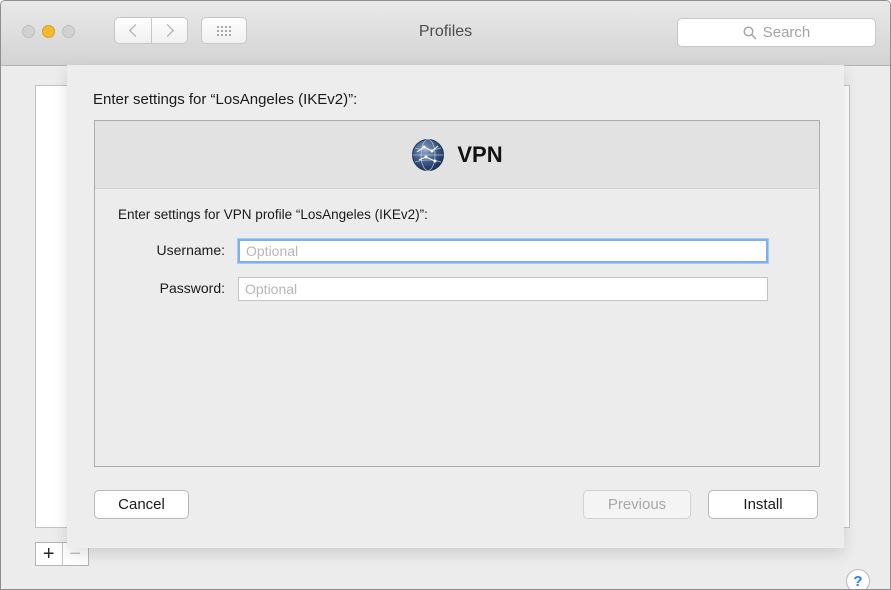  I want to click on box-header: VPN, so click(457, 155).